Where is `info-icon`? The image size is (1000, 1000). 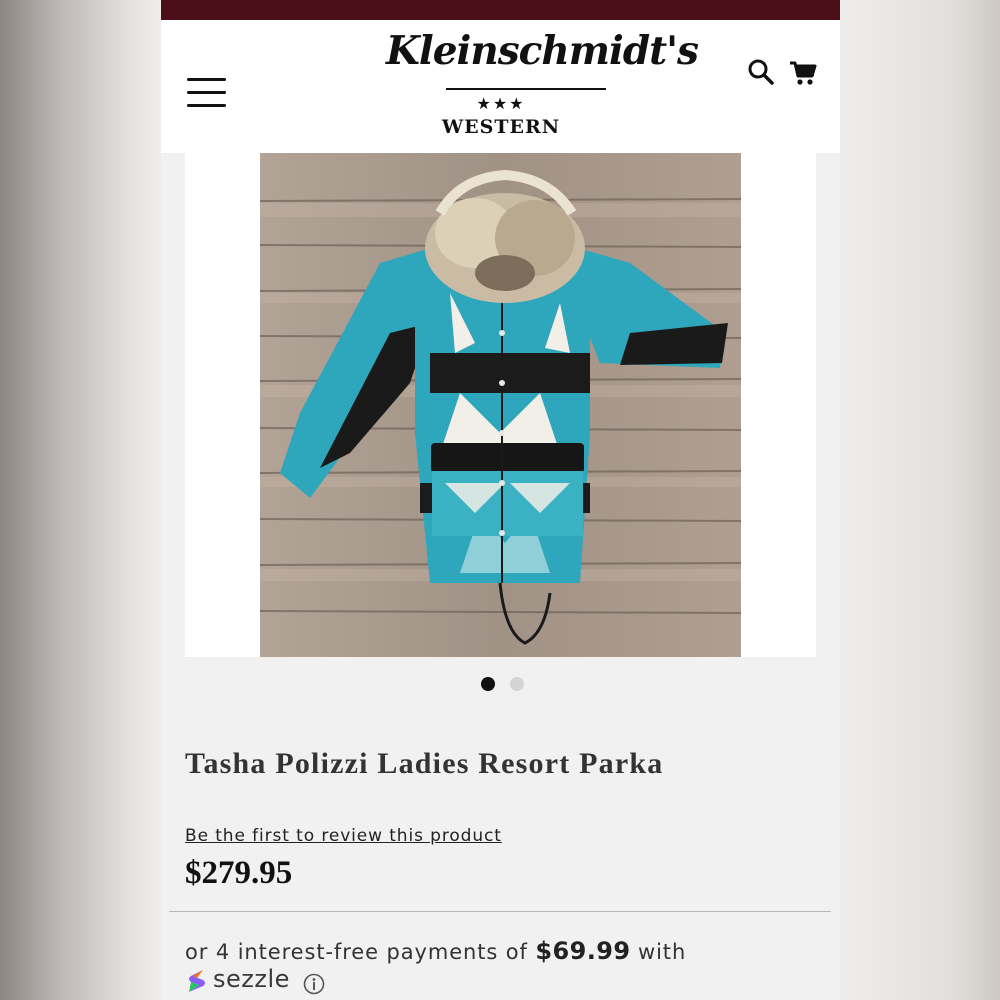 info-icon is located at coordinates (314, 984).